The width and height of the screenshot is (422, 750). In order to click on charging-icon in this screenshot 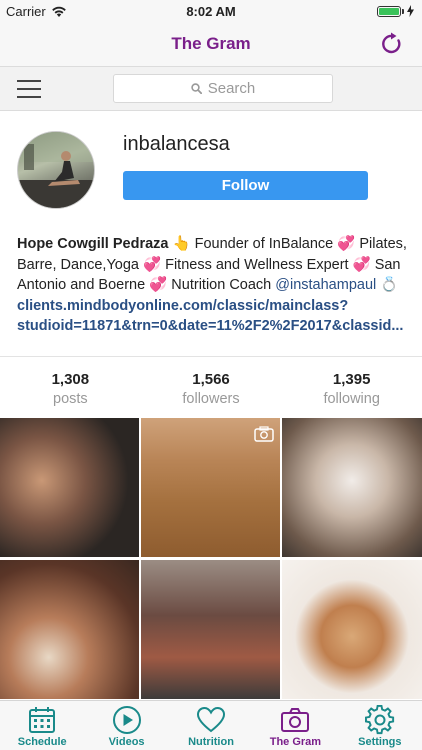, I will do `click(410, 11)`.